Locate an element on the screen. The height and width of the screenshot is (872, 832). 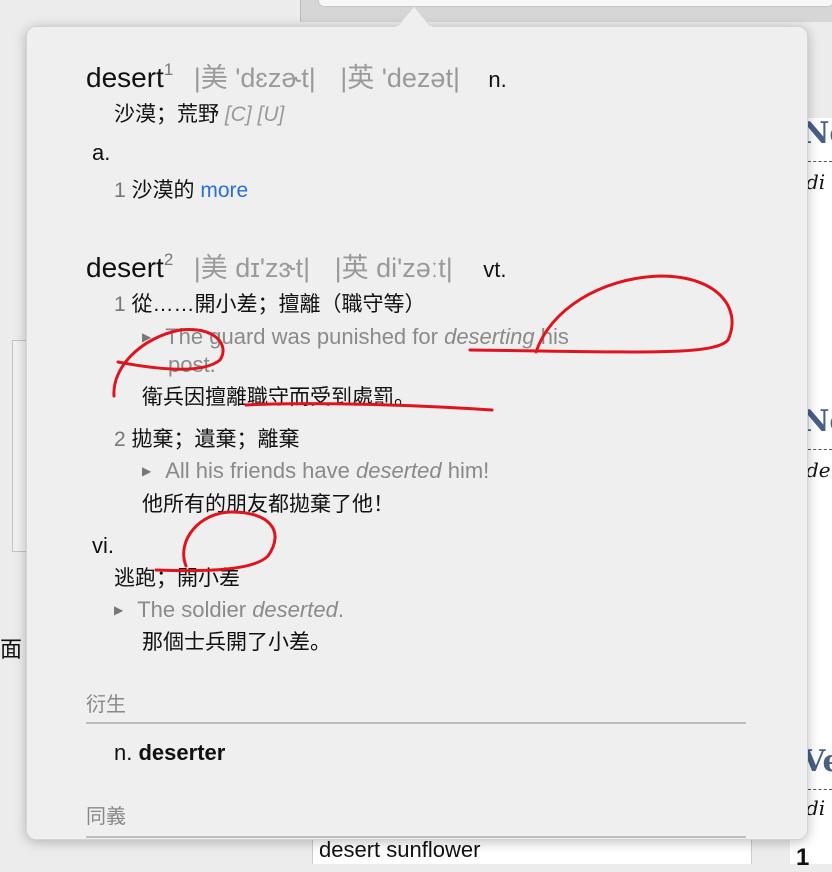
derivative-item: n. deserter is located at coordinates (169, 753).